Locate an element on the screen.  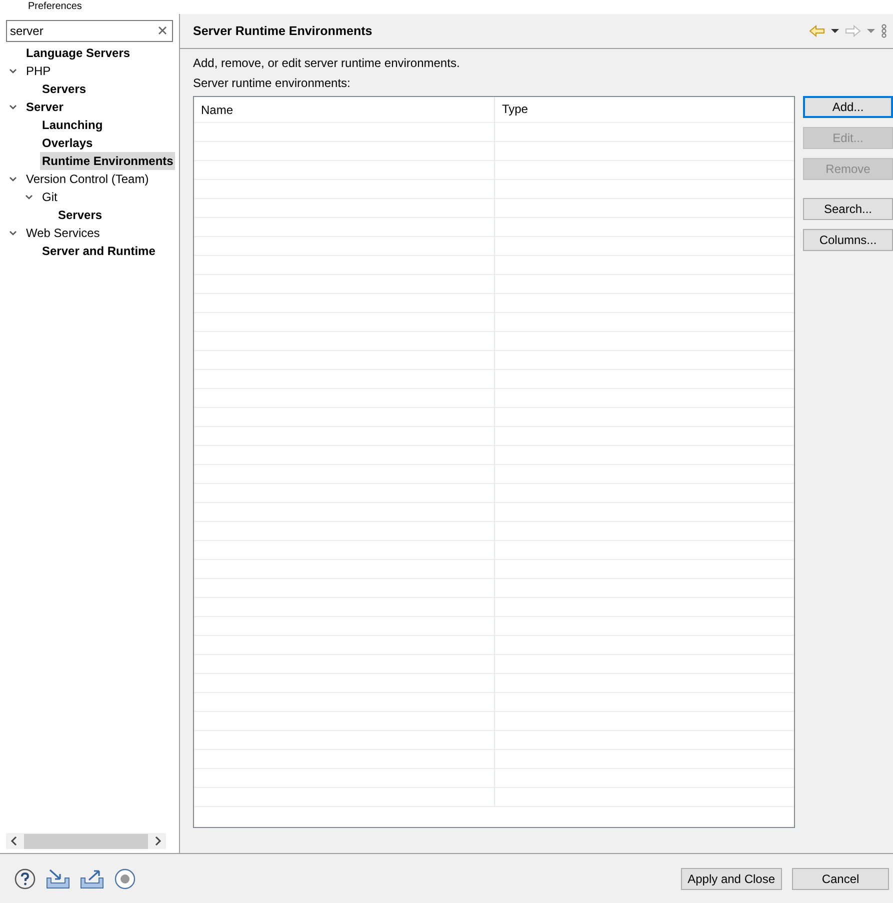
clear-icon is located at coordinates (162, 30).